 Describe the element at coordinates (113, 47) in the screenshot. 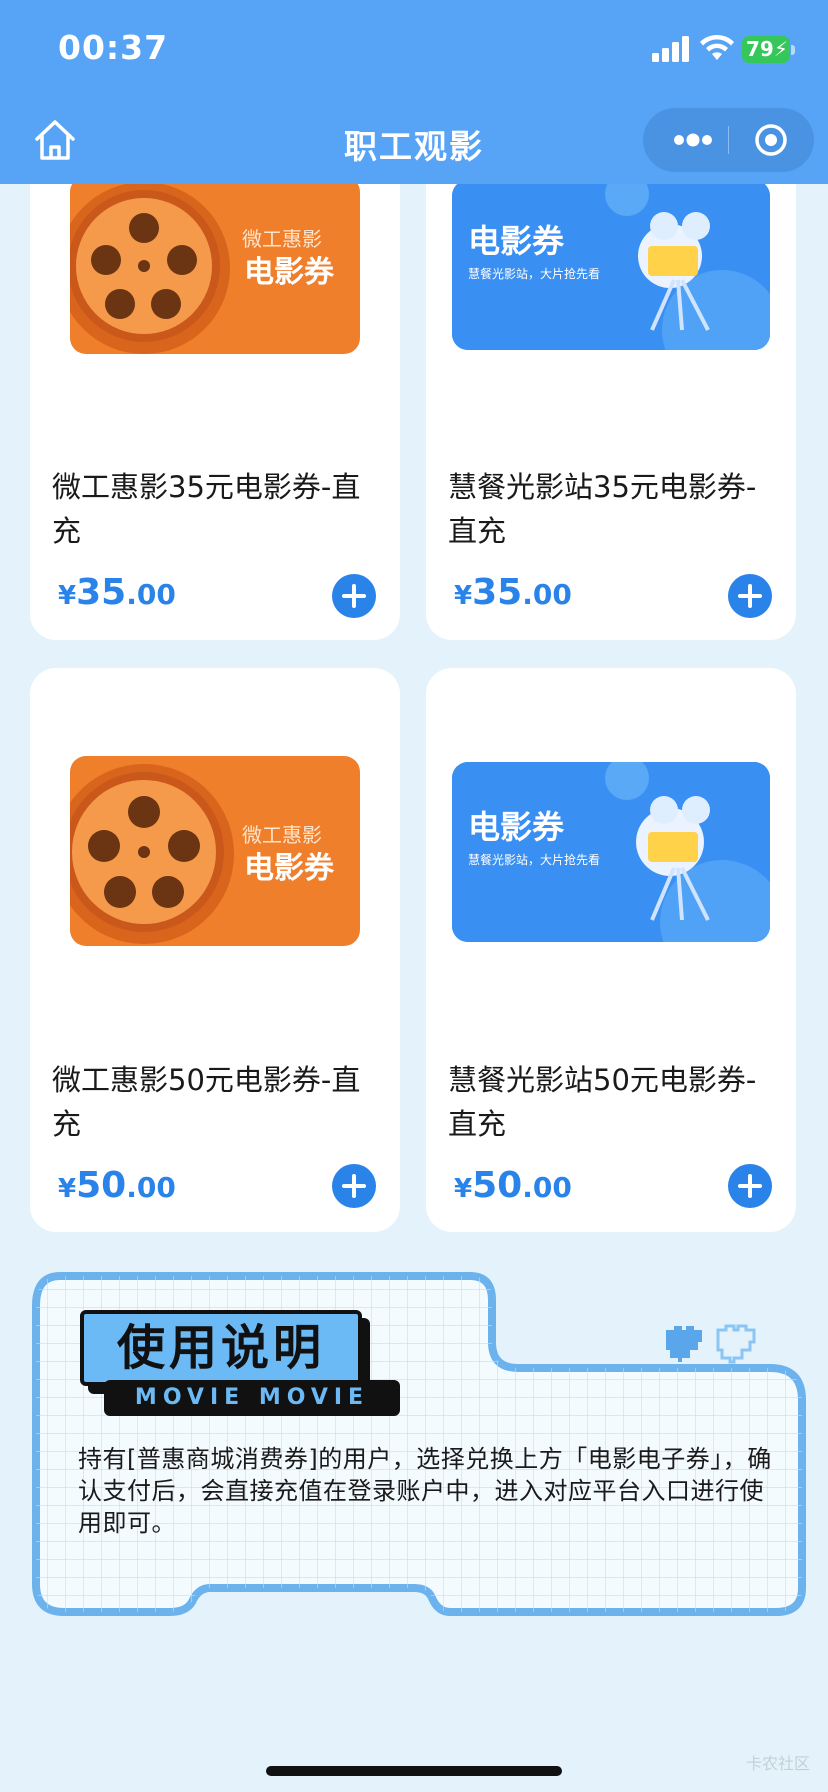

I see `status-time: 00:37` at that location.